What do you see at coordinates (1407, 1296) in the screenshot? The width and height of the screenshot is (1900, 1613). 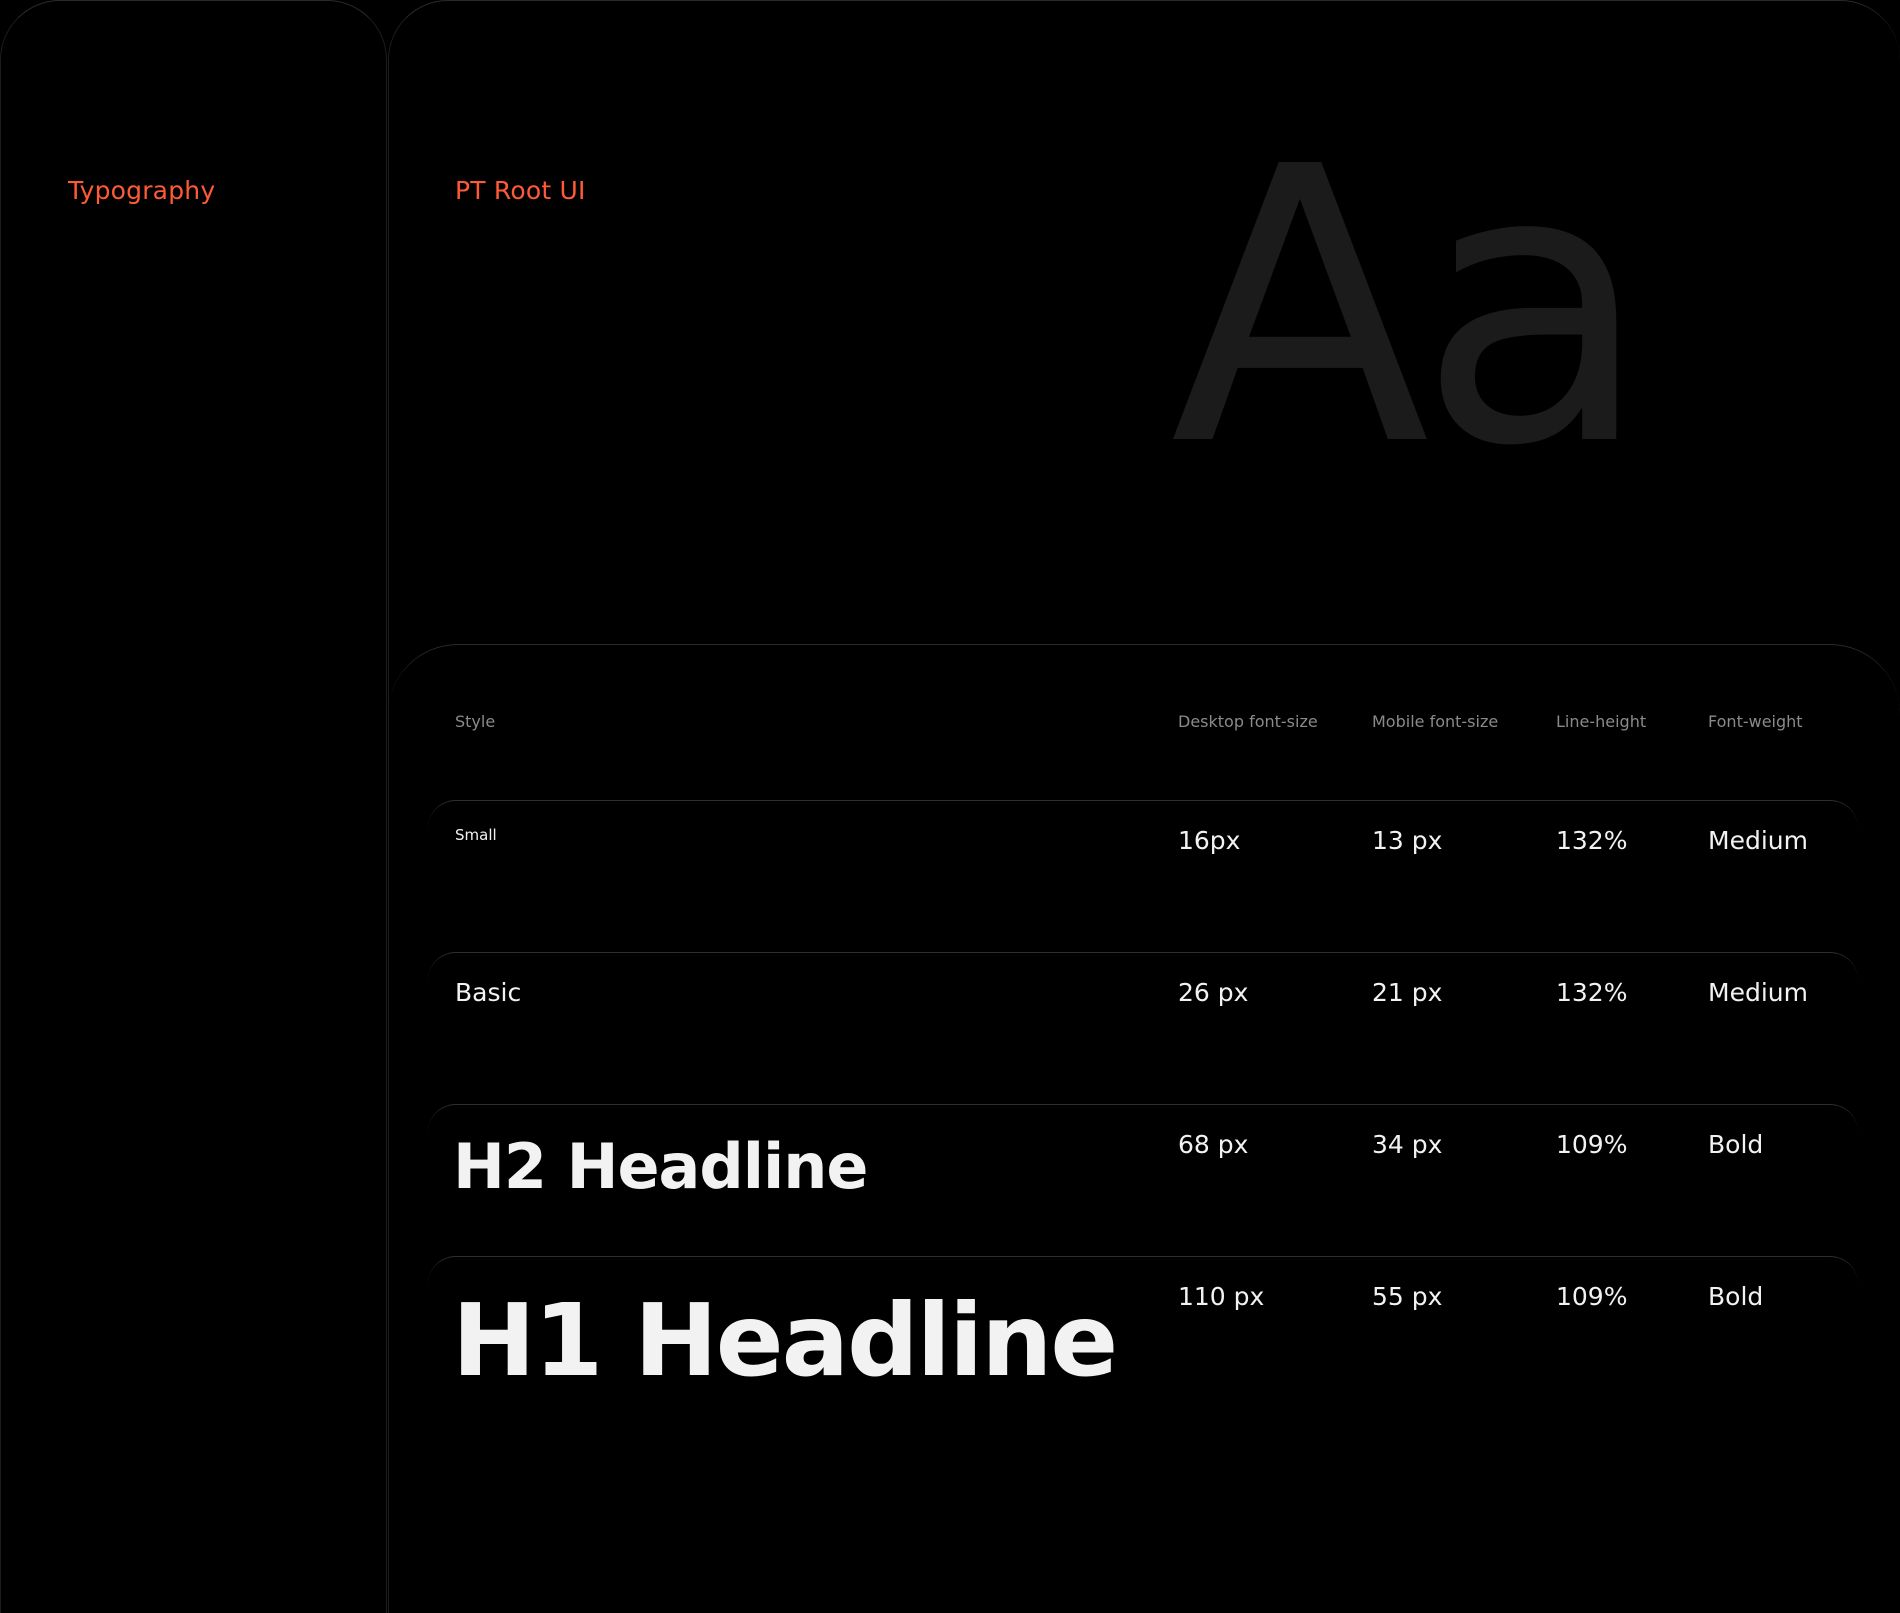 I see `mobile-size: 55 px` at bounding box center [1407, 1296].